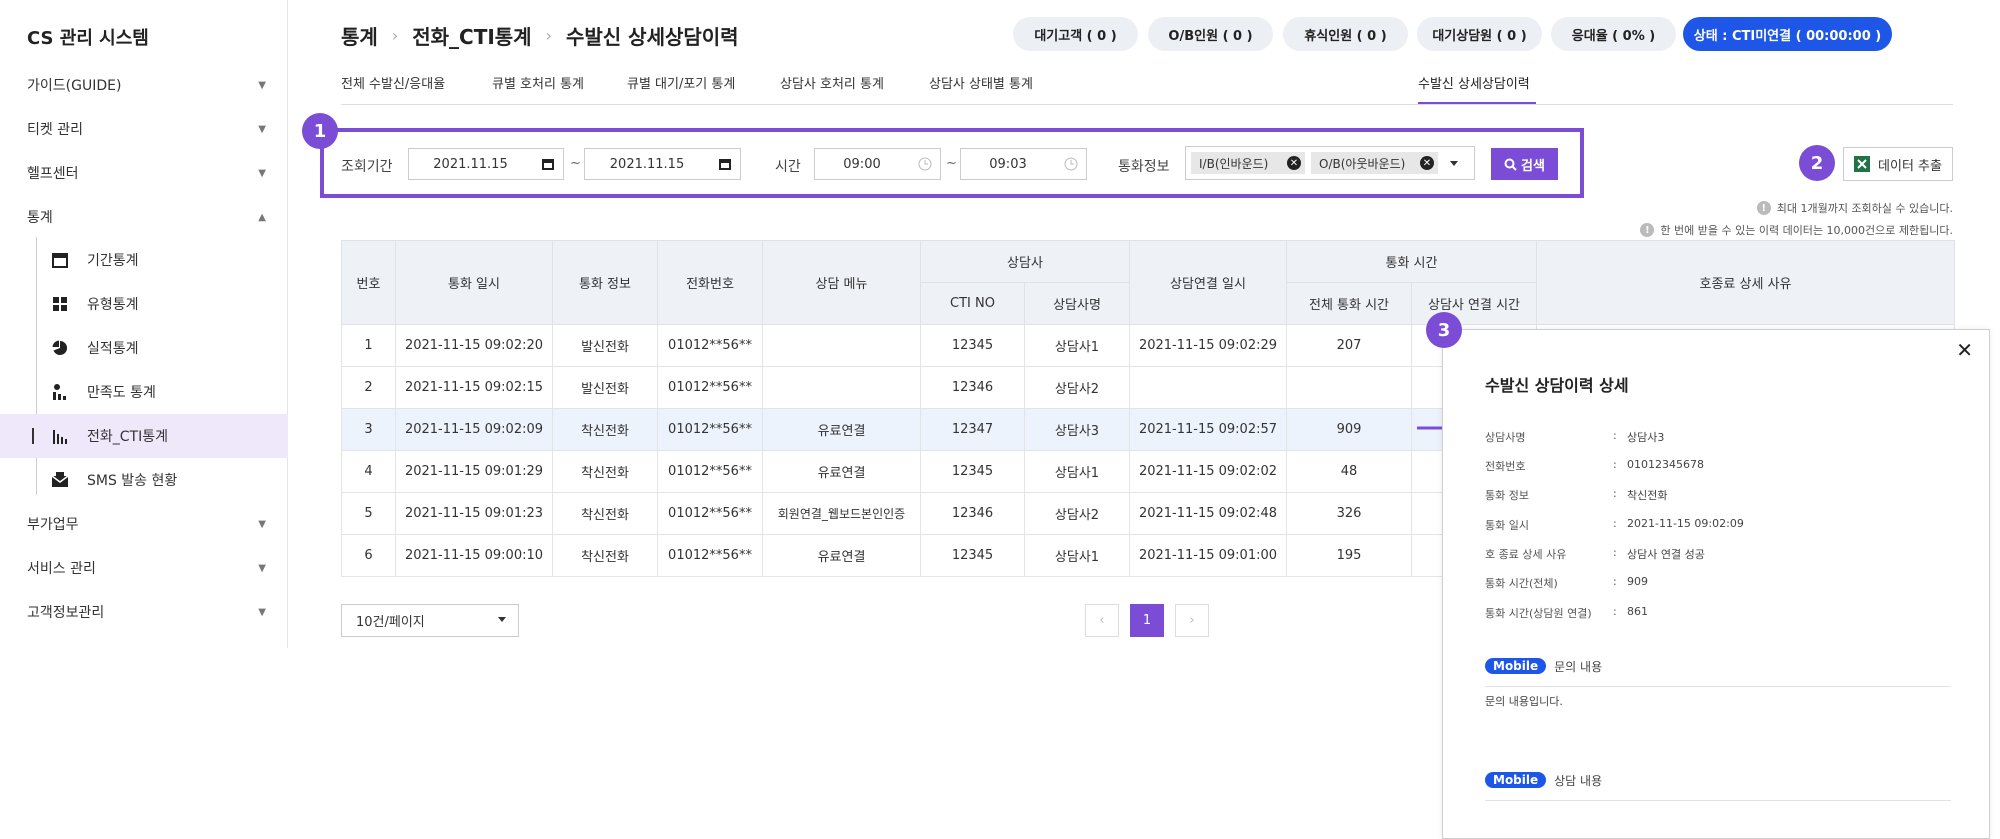 The height and width of the screenshot is (839, 2000). What do you see at coordinates (1474, 82) in the screenshot?
I see `tab-detail-history: 수발신 상세상담이력` at bounding box center [1474, 82].